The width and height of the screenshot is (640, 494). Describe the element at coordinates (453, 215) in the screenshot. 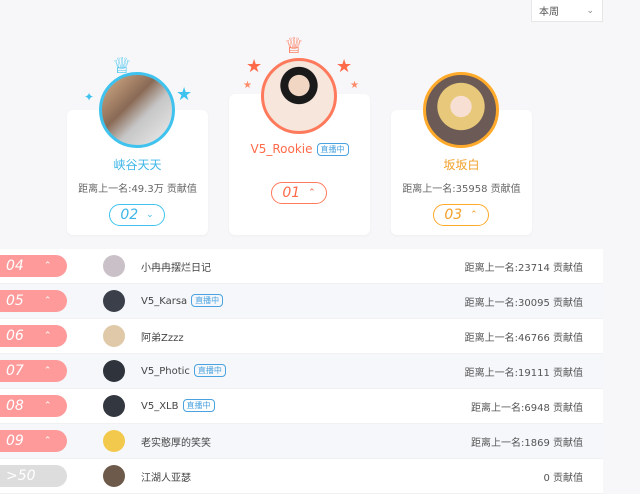

I see `rank-number: 03` at that location.